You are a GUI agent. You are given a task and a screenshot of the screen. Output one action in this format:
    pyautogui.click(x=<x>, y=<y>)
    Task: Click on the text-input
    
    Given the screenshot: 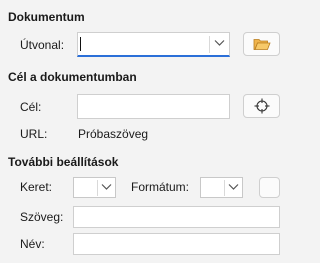 What is the action you would take?
    pyautogui.click(x=176, y=217)
    